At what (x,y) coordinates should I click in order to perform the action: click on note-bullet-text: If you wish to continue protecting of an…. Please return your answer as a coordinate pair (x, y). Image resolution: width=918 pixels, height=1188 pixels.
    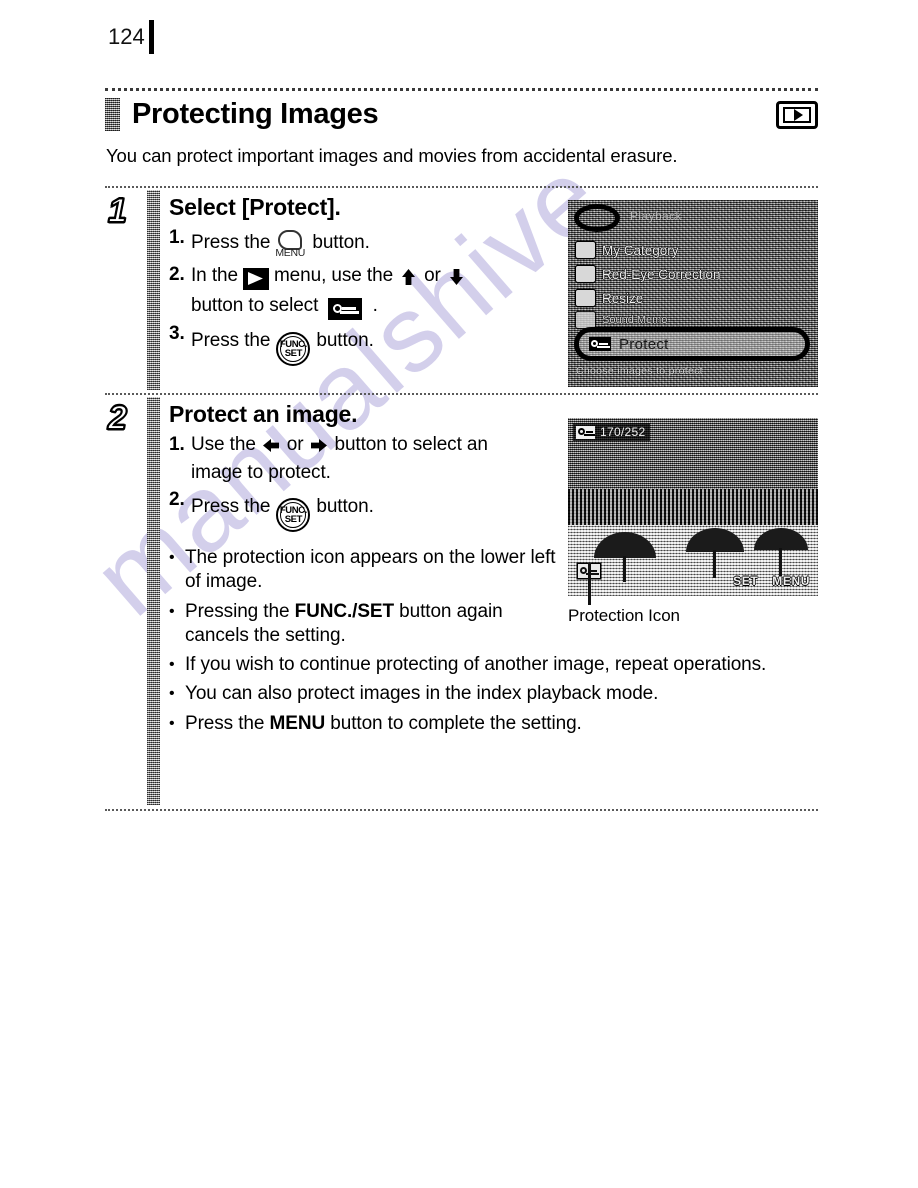
    Looking at the image, I should click on (475, 665).